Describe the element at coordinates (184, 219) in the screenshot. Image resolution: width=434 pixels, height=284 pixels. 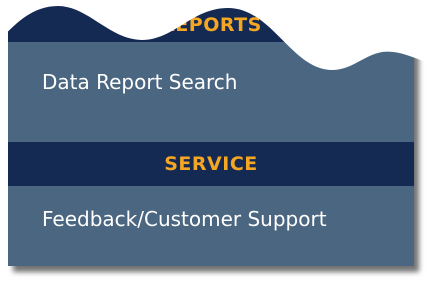
I see `feedback-customer-support-link: Feedback/Customer Support` at that location.